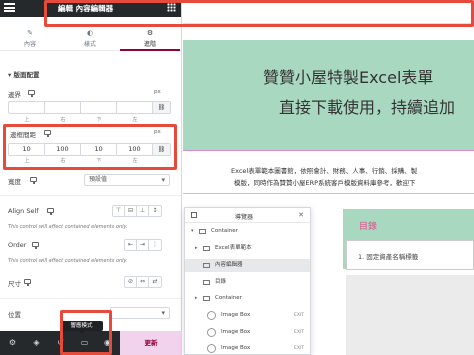 Image resolution: width=474 pixels, height=355 pixels. I want to click on align-start-icon: ⊤, so click(119, 211).